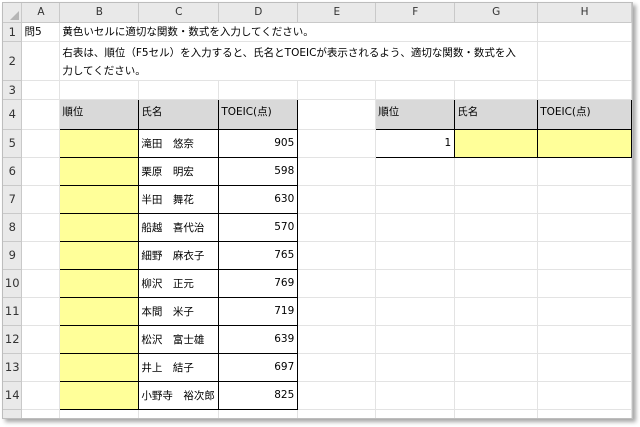 The width and height of the screenshot is (640, 427). What do you see at coordinates (41, 227) in the screenshot?
I see `cell-a8` at bounding box center [41, 227].